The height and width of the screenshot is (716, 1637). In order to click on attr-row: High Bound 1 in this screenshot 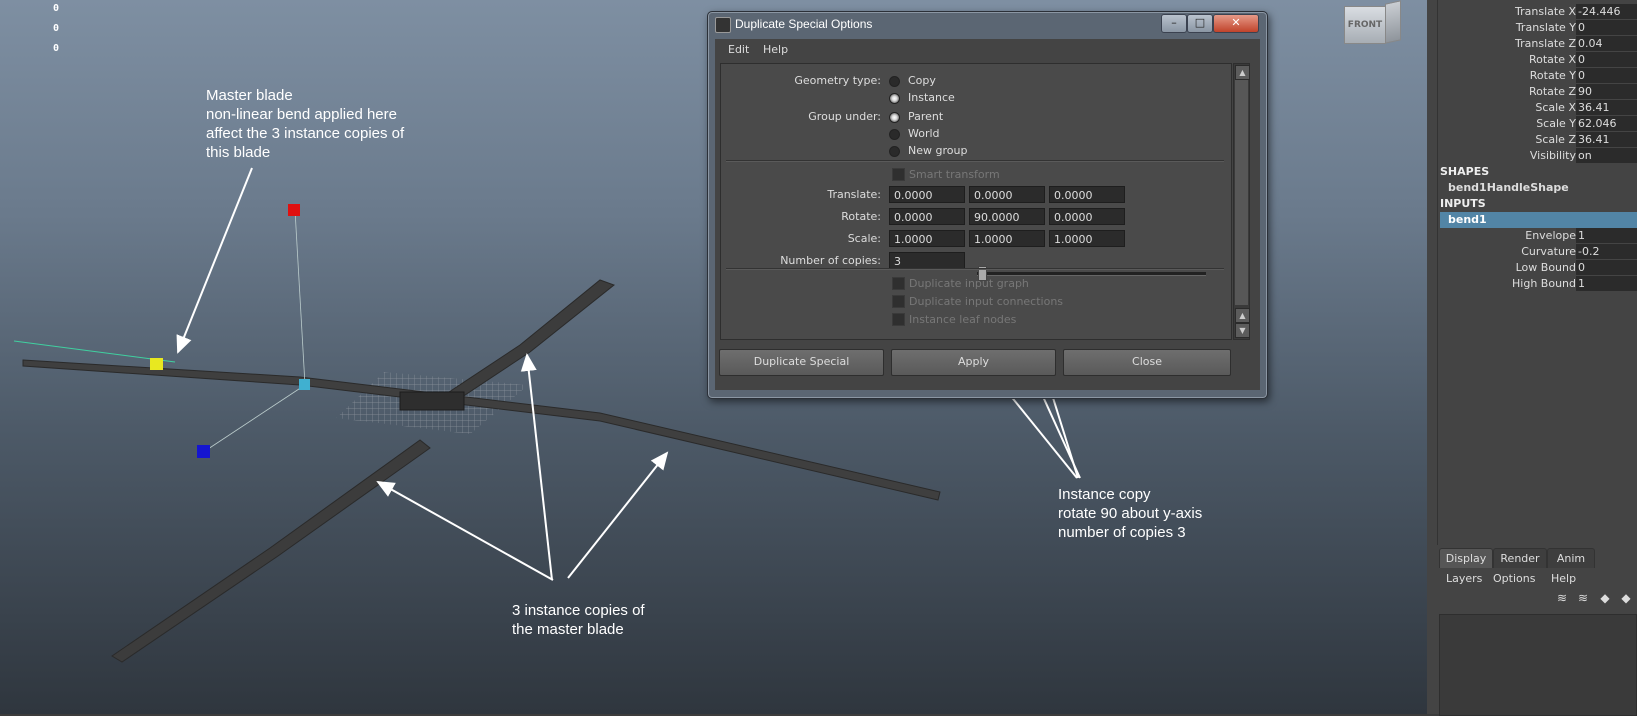, I will do `click(1537, 284)`.